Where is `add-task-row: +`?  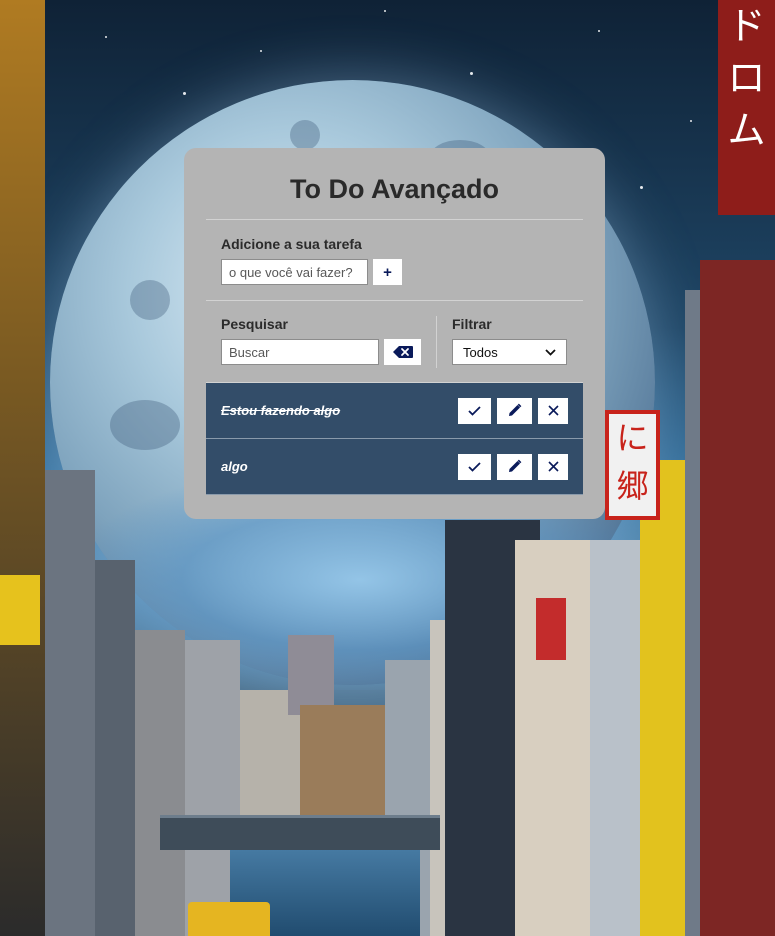 add-task-row: + is located at coordinates (394, 272).